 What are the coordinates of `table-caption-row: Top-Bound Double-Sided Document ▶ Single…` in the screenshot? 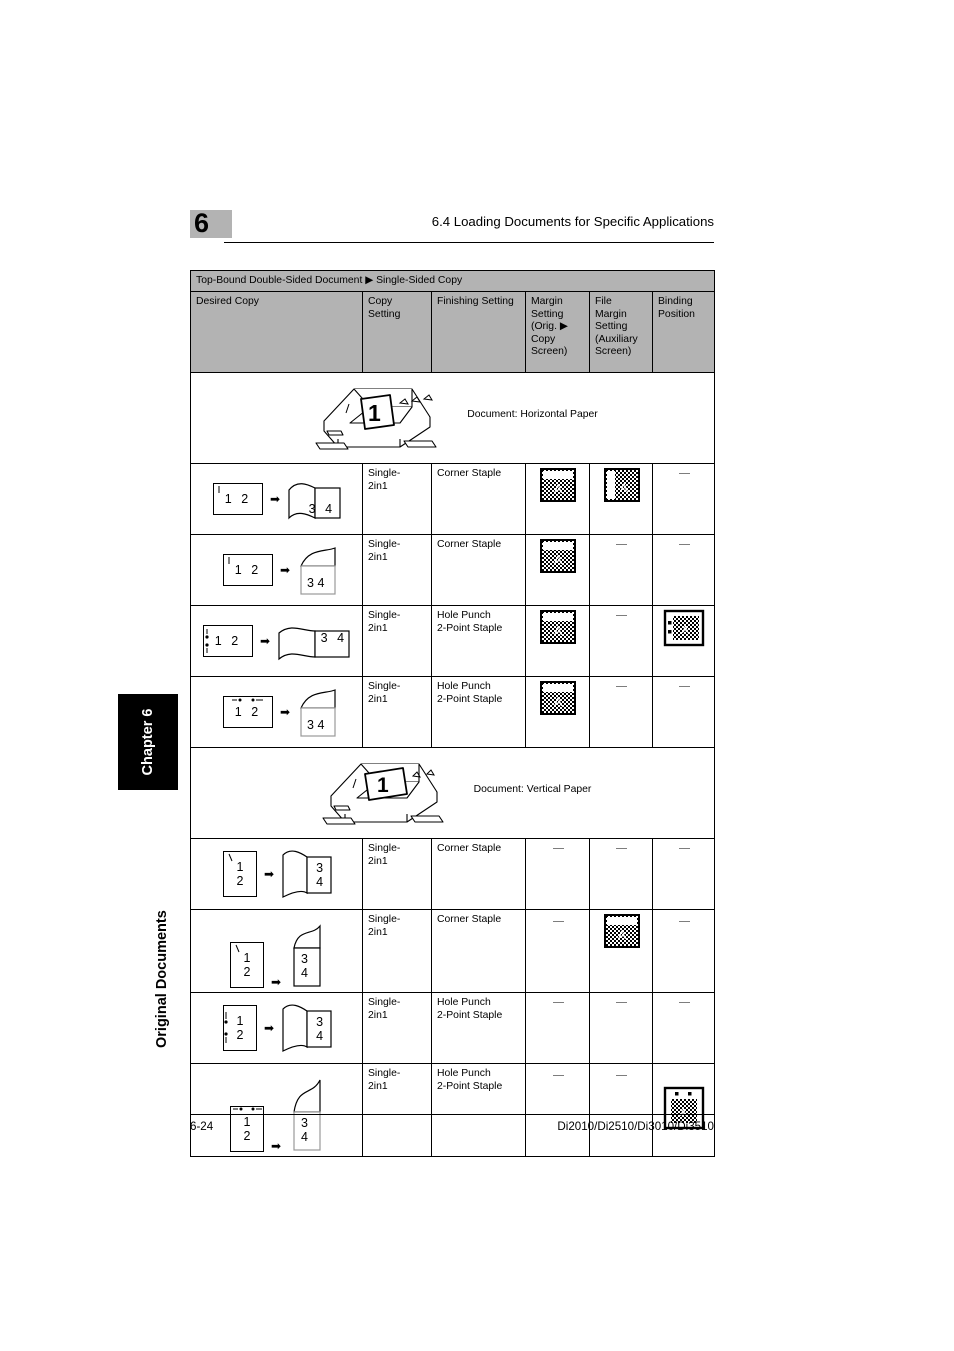 It's located at (452, 281).